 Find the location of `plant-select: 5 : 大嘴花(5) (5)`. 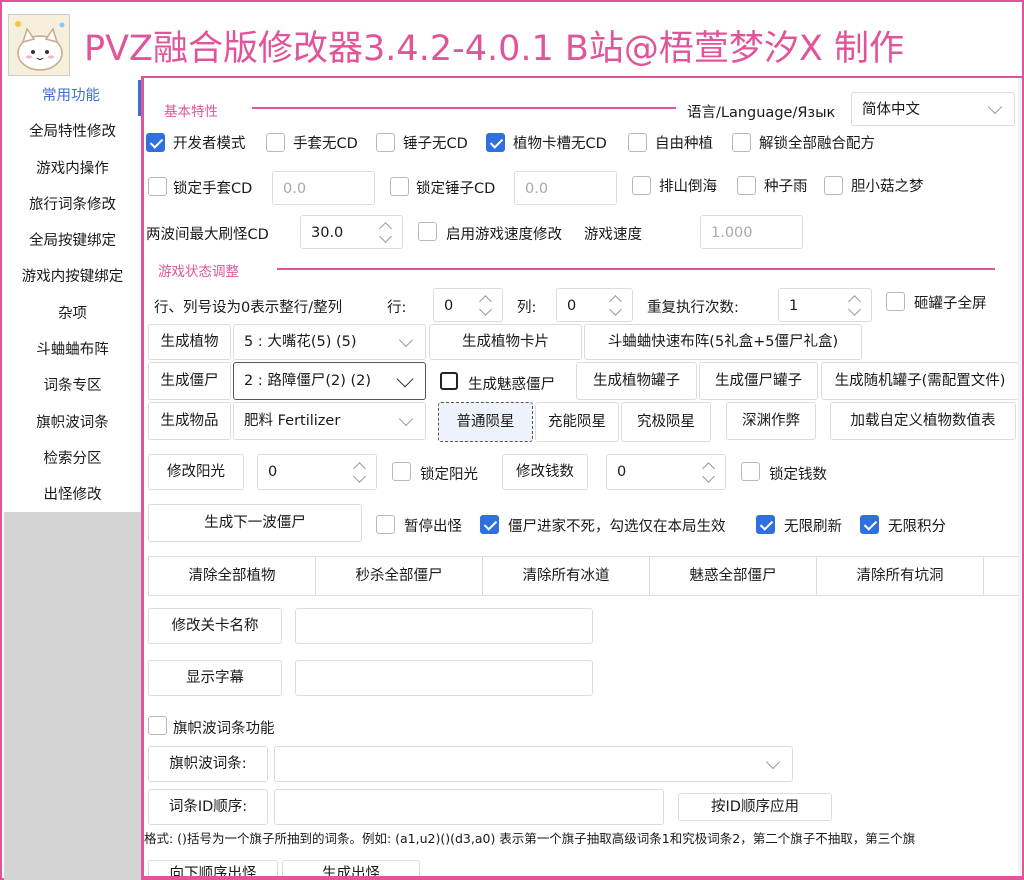

plant-select: 5 : 大嘴花(5) (5) is located at coordinates (329, 342).